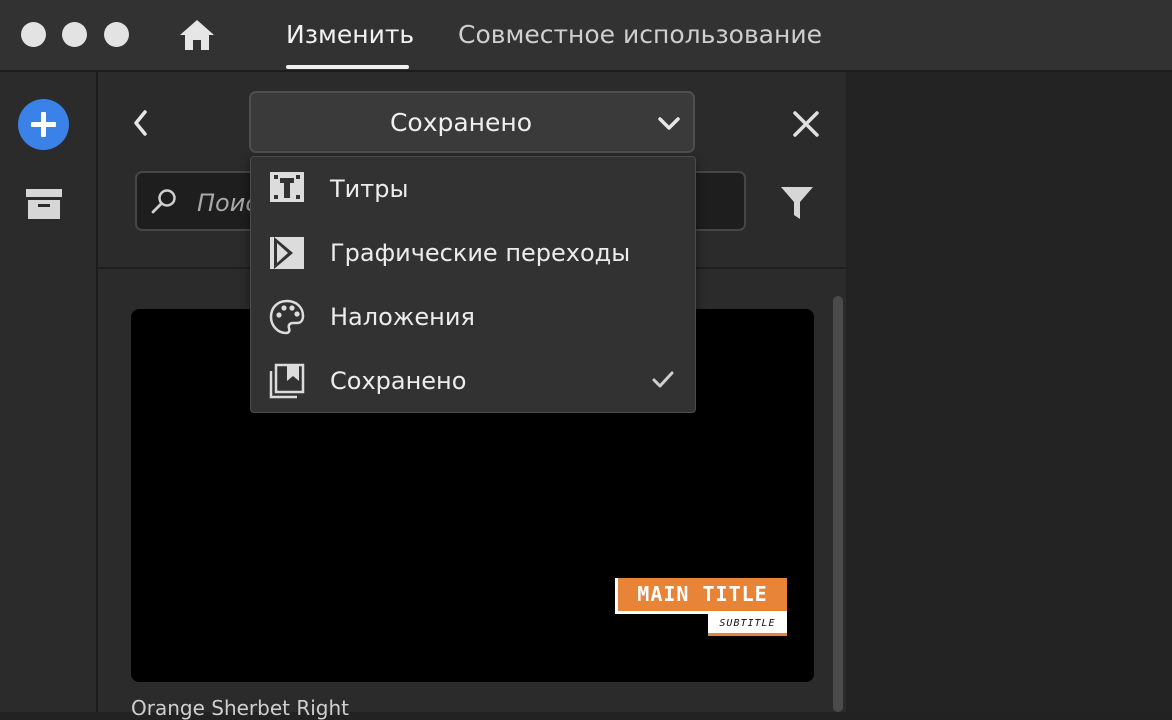  Describe the element at coordinates (663, 379) in the screenshot. I see `checkmark-icon` at that location.